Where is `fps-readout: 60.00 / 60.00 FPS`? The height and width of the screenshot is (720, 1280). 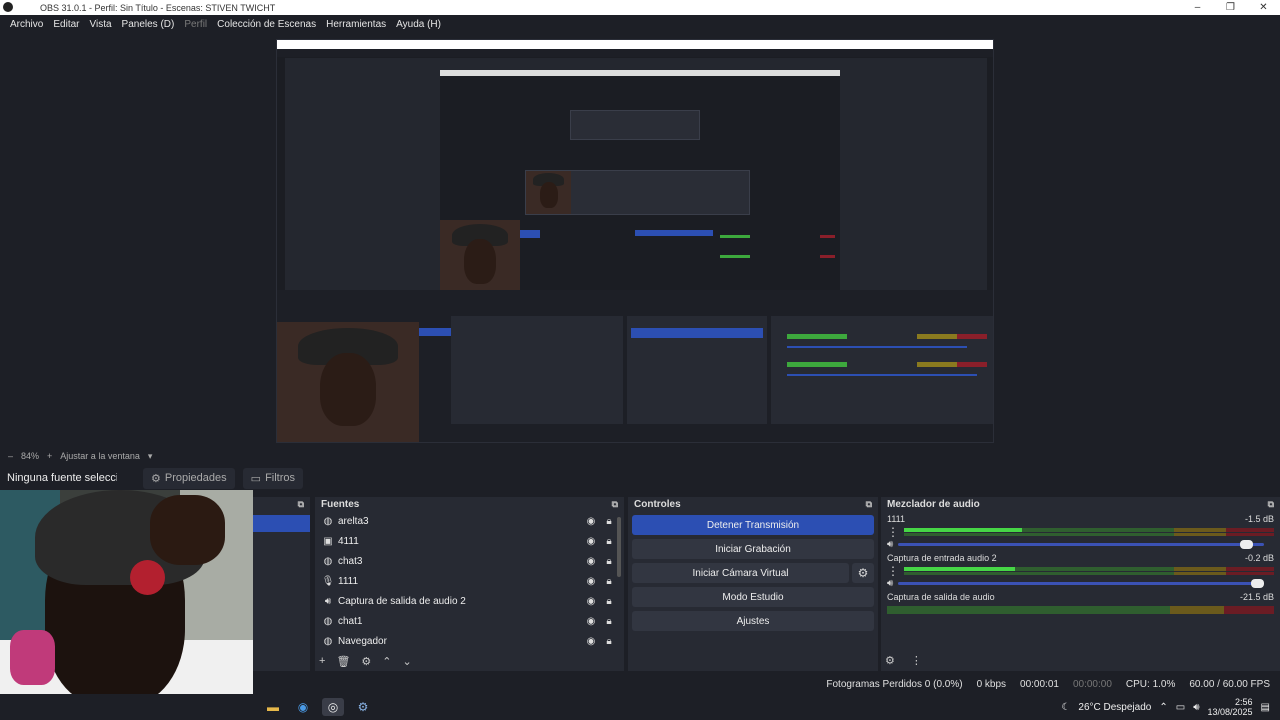 fps-readout: 60.00 / 60.00 FPS is located at coordinates (1229, 684).